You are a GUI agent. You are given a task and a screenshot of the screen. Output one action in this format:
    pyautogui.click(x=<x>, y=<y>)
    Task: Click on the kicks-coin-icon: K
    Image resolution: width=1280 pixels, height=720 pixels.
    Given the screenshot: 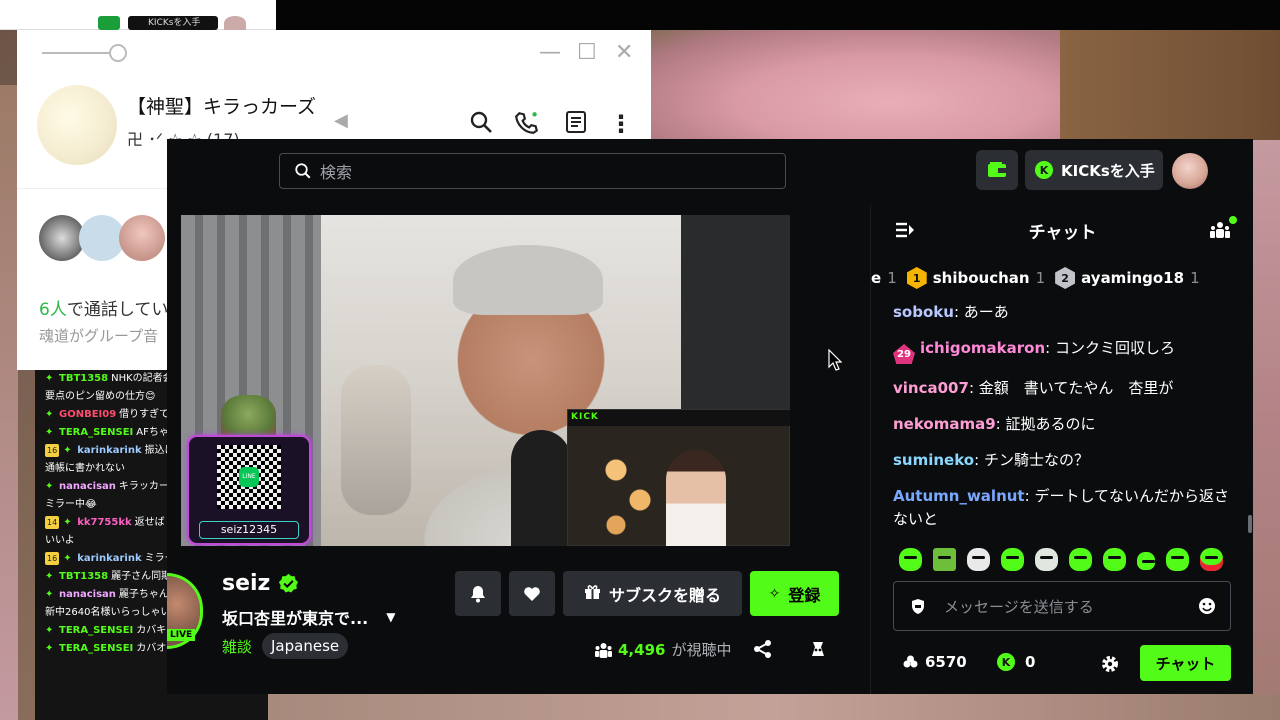 What is the action you would take?
    pyautogui.click(x=1006, y=662)
    